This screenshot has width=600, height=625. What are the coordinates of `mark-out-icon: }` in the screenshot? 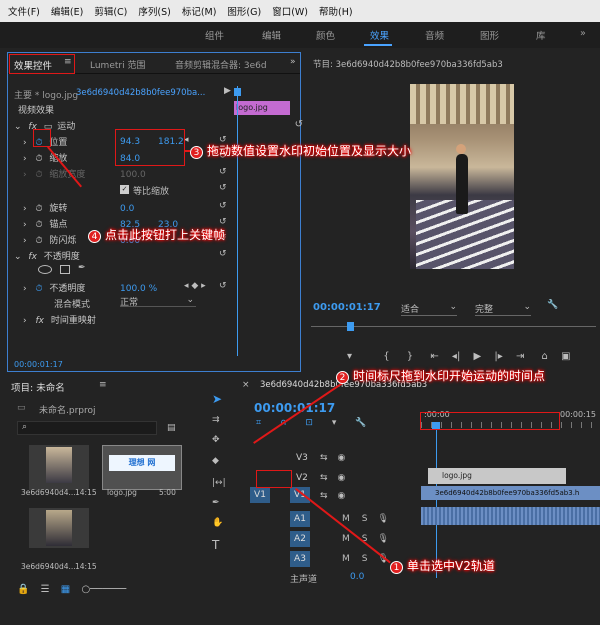 It's located at (410, 356).